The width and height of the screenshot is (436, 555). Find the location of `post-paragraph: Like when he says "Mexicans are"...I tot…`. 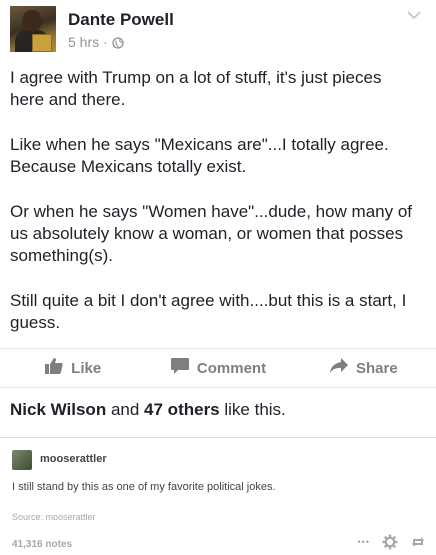

post-paragraph: Like when he says "Mexicans are"...I tot… is located at coordinates (199, 155).